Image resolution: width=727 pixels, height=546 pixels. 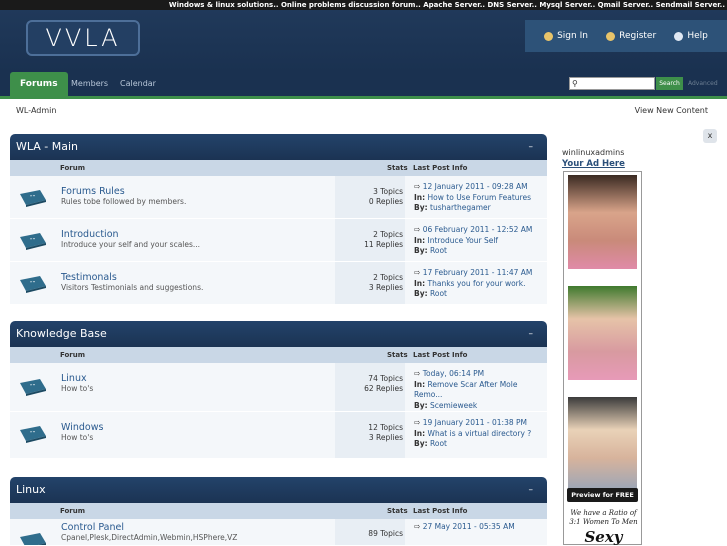 What do you see at coordinates (383, 244) in the screenshot?
I see `replies-count: 11 Replies` at bounding box center [383, 244].